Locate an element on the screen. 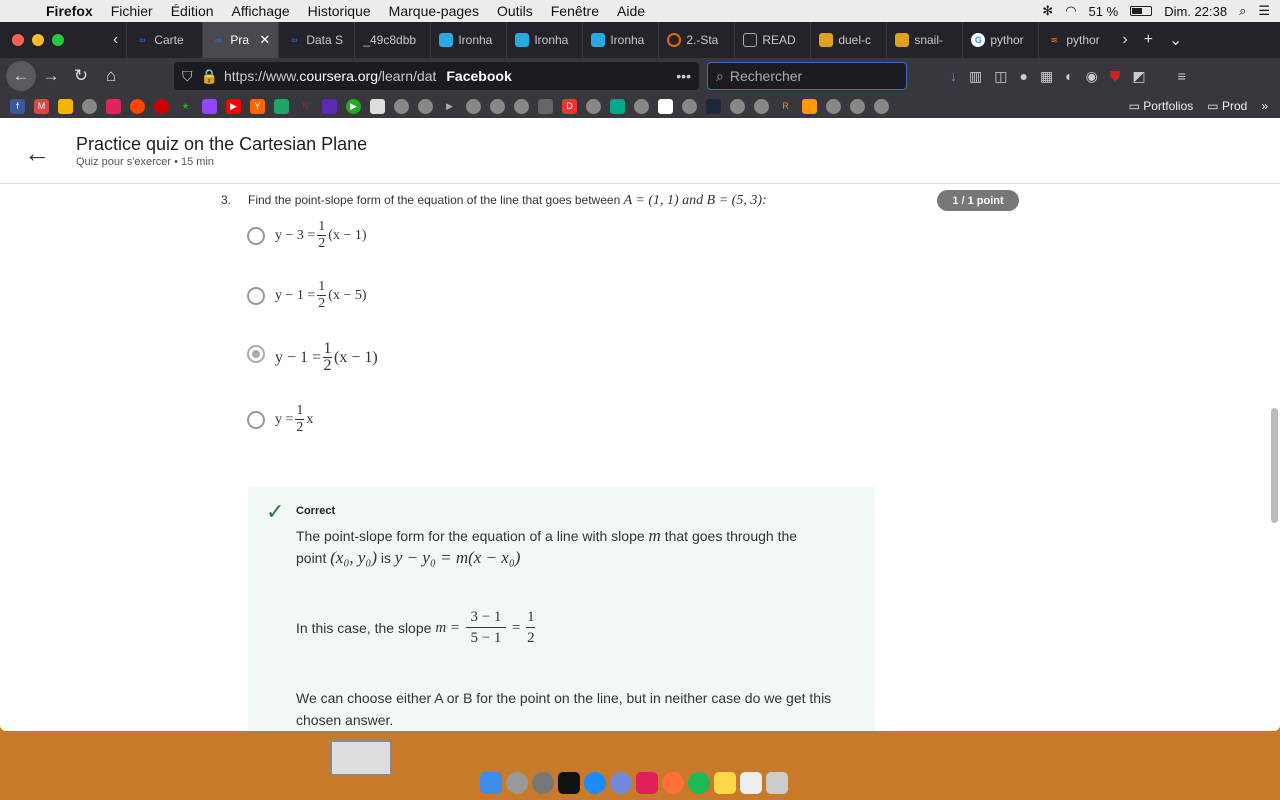  star-icon: ★ is located at coordinates (185, 106).